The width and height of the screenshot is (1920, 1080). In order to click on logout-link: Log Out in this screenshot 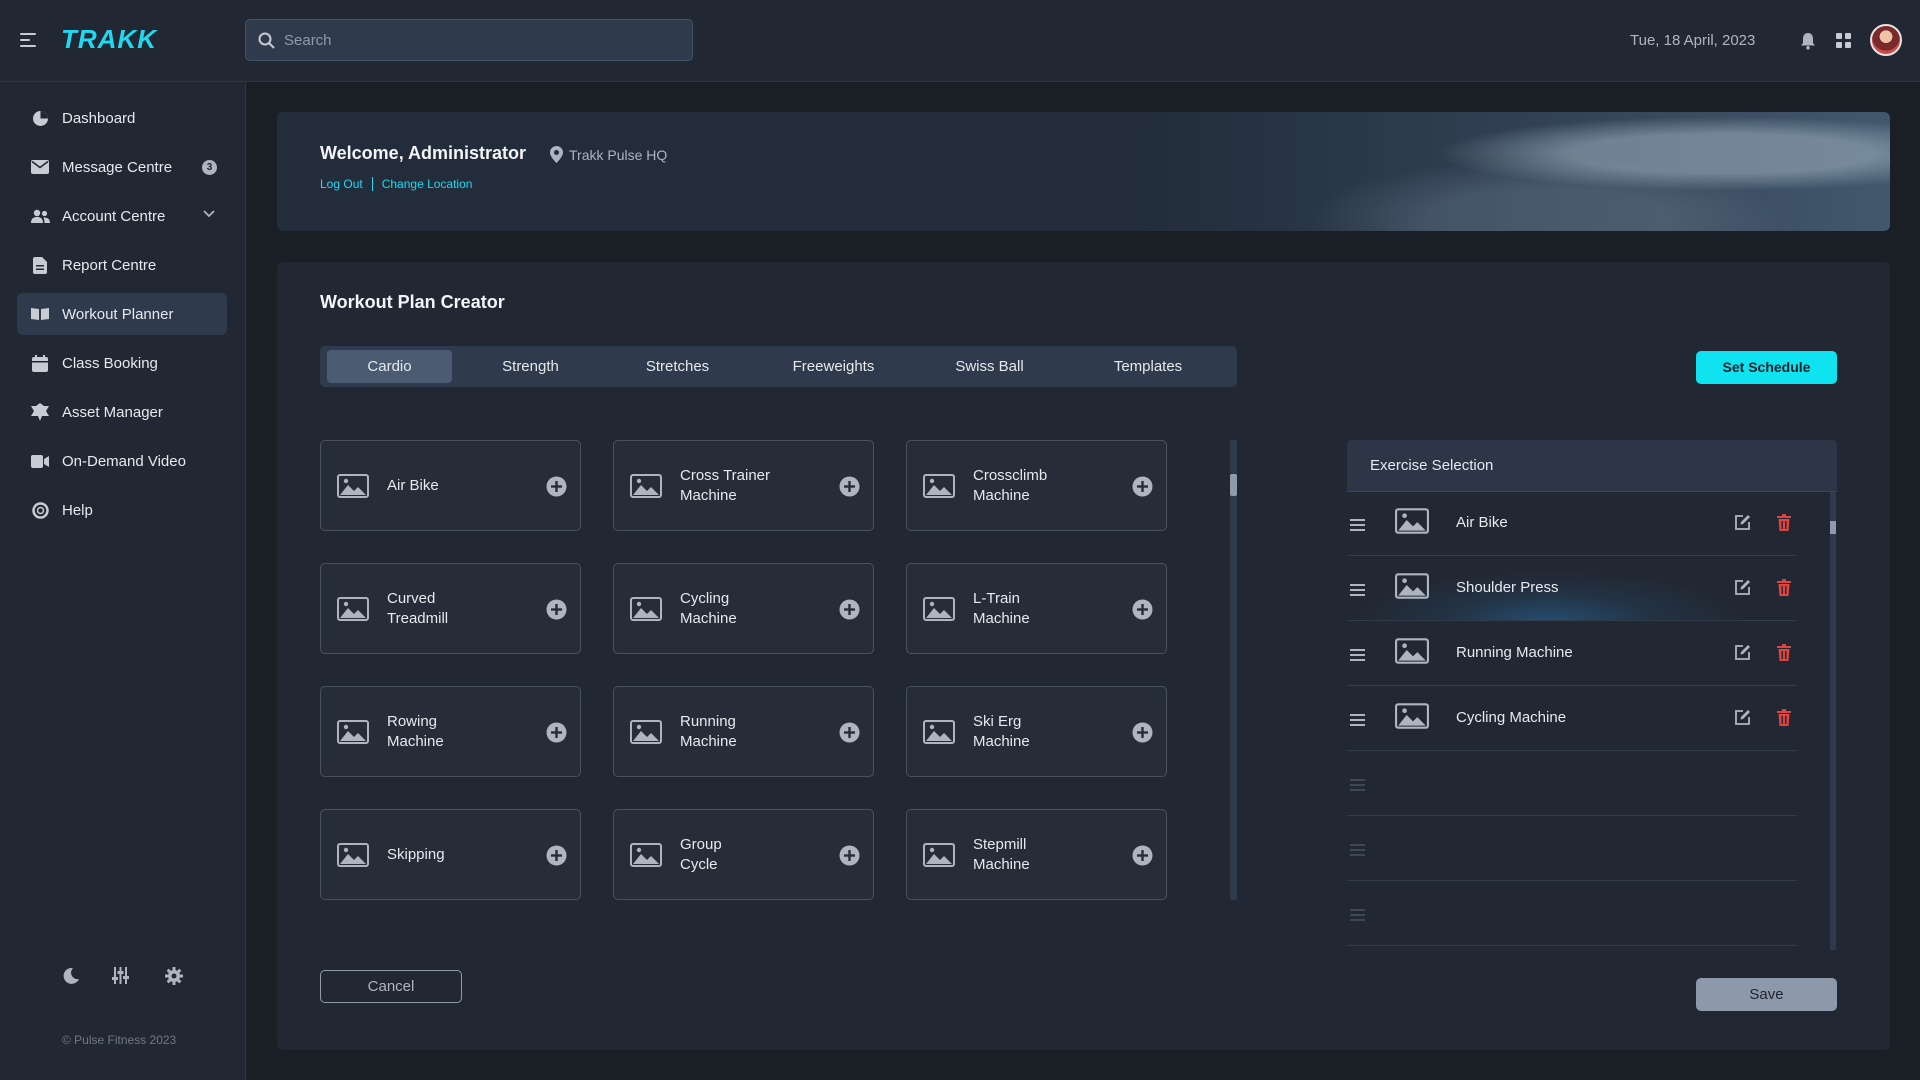, I will do `click(341, 184)`.